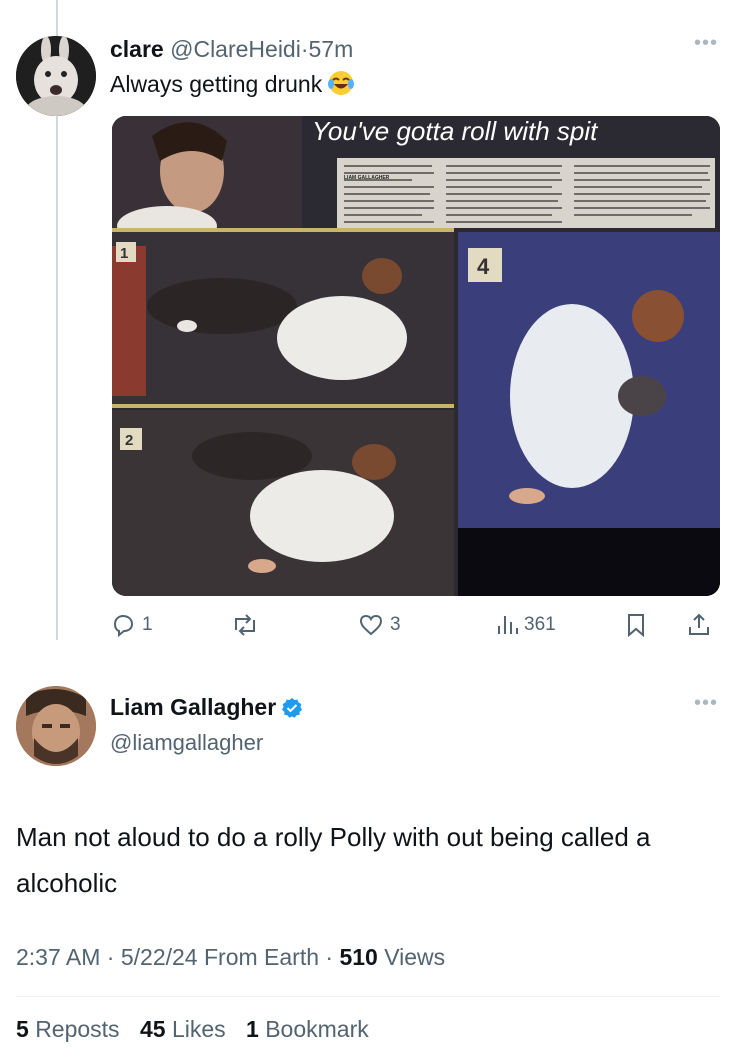 This screenshot has height=1063, width=736. I want to click on clipping-headline: You've gotta roll with spit, so click(455, 131).